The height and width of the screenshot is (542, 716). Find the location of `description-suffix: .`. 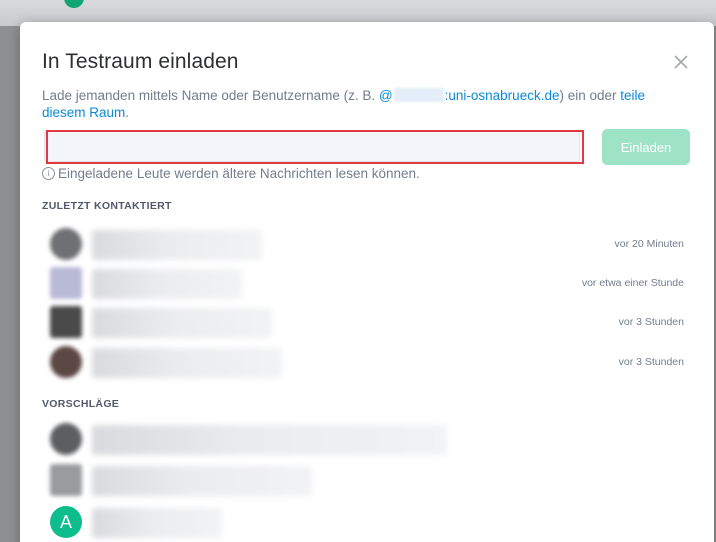

description-suffix: . is located at coordinates (127, 112).